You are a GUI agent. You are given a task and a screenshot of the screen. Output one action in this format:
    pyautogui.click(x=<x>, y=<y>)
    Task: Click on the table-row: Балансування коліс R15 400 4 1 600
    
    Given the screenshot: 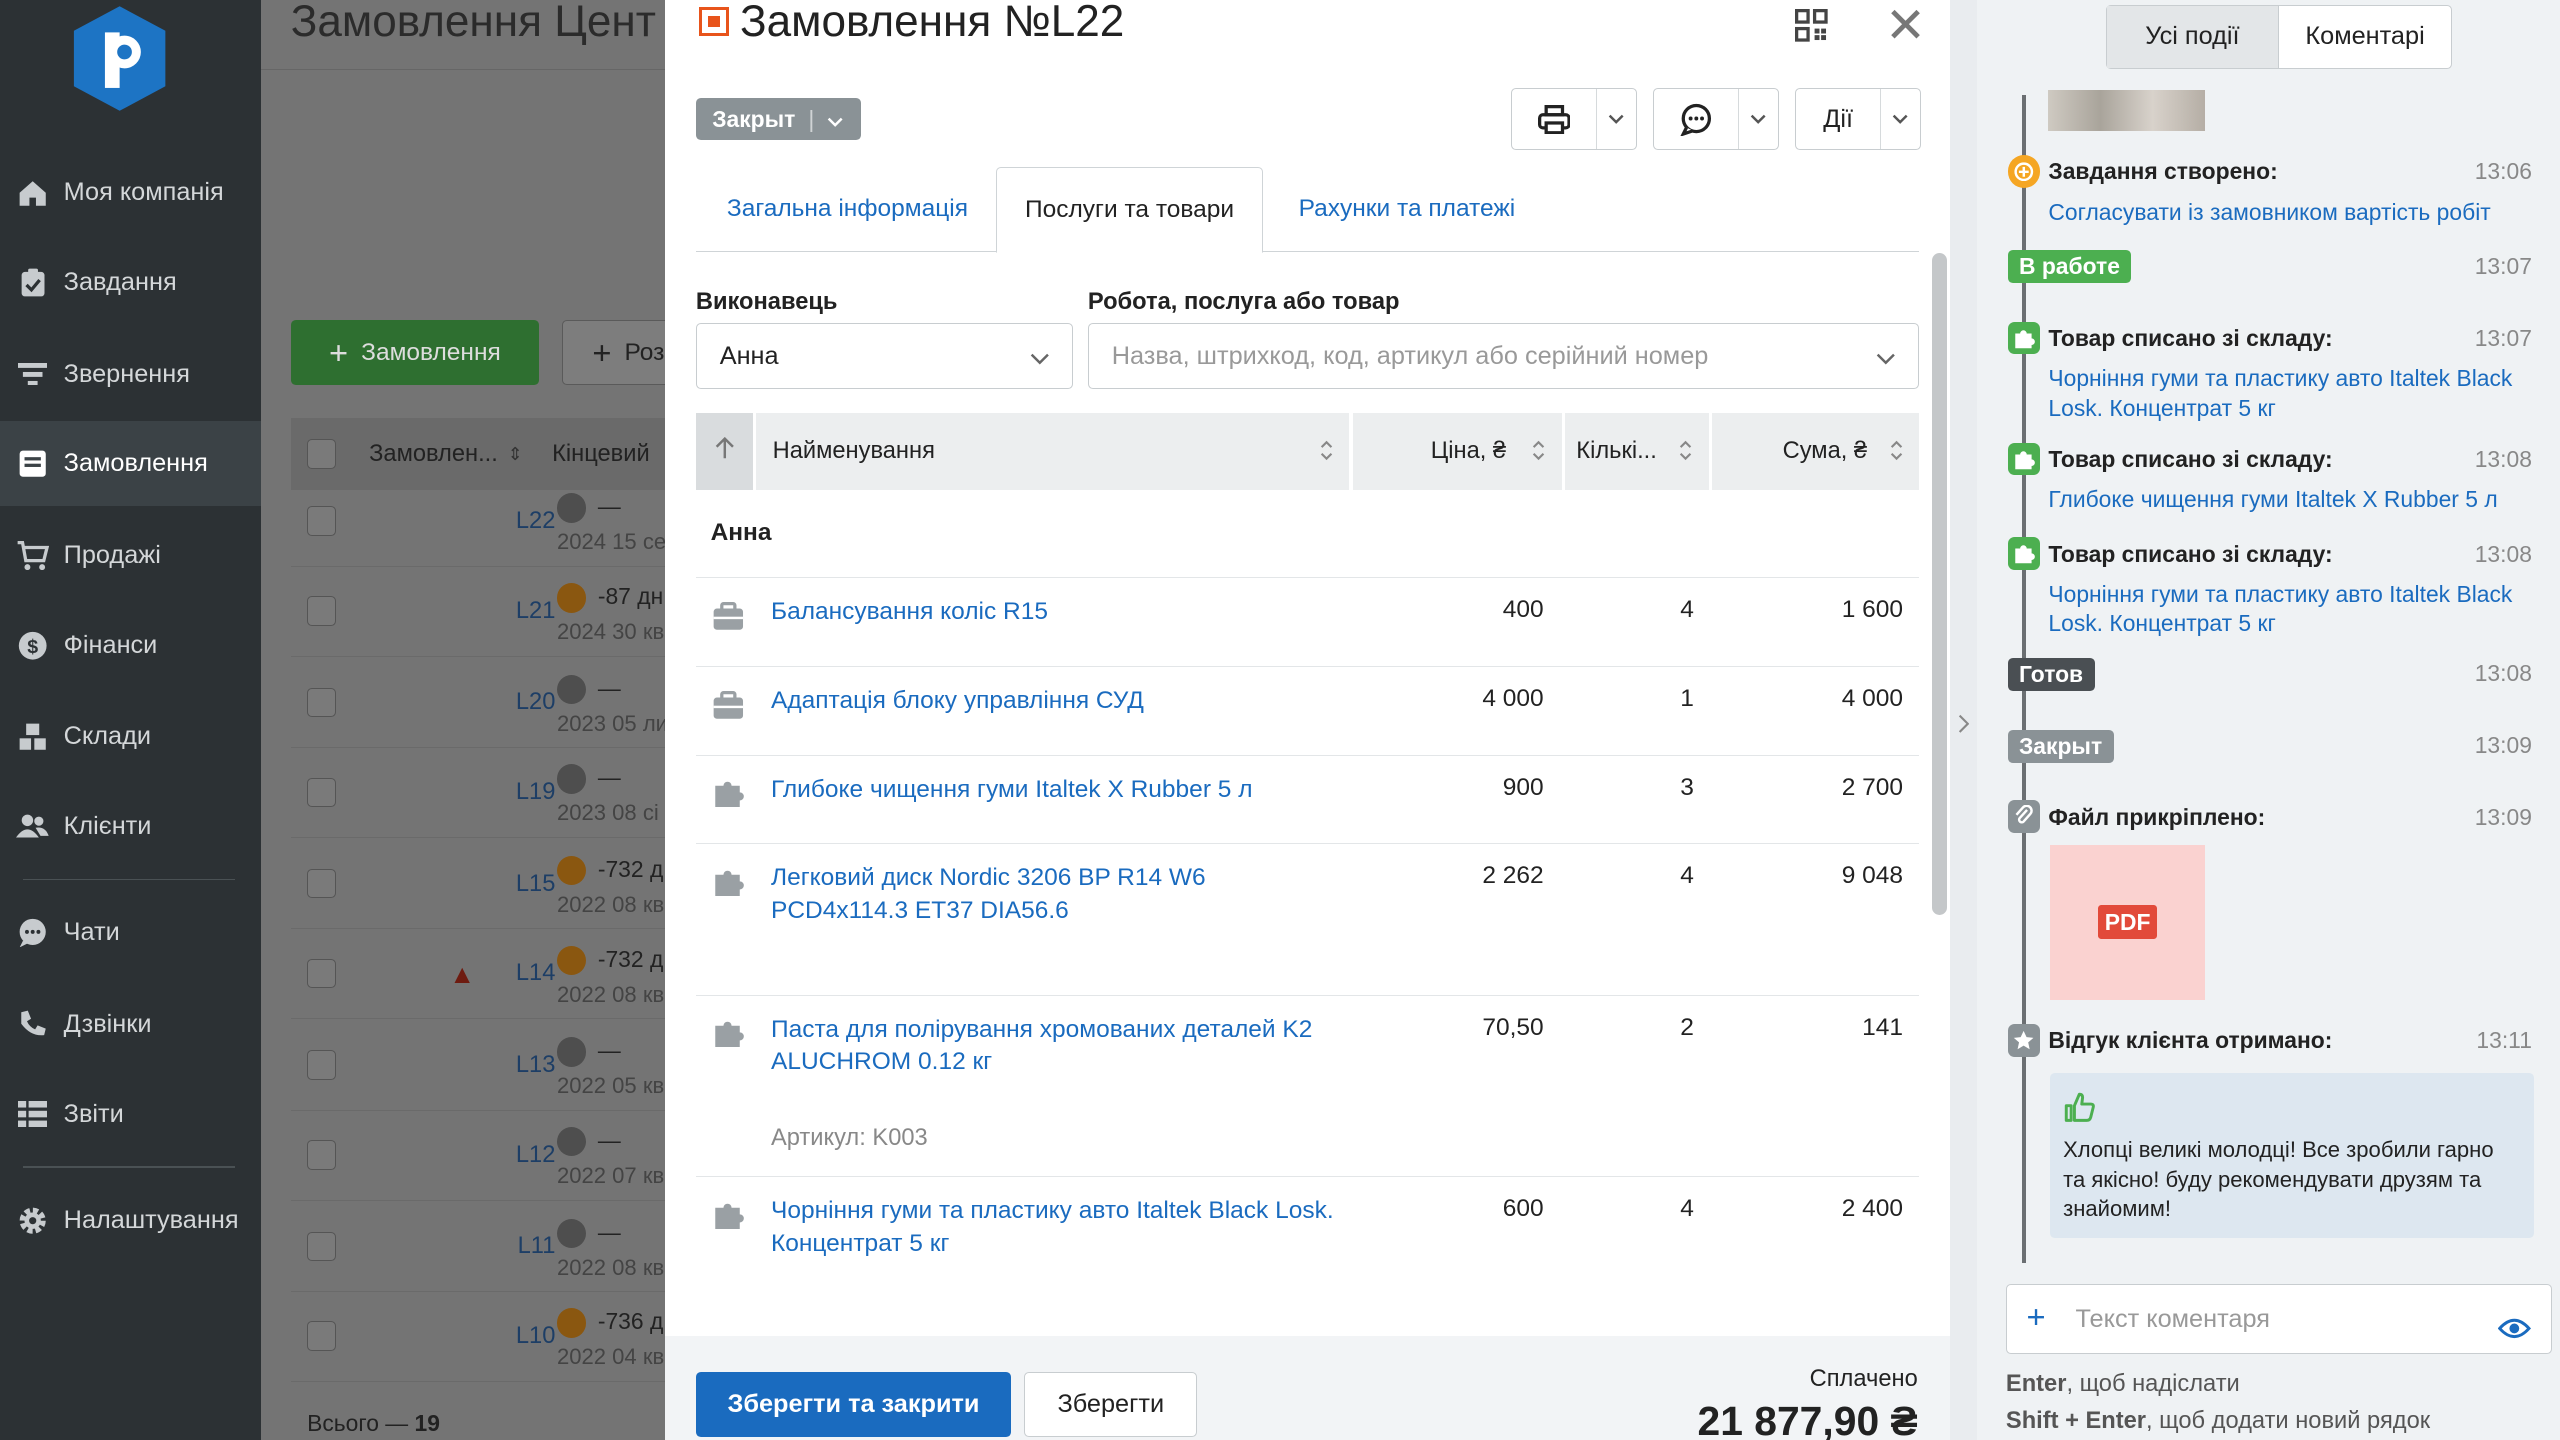 What is the action you would take?
    pyautogui.click(x=1307, y=621)
    